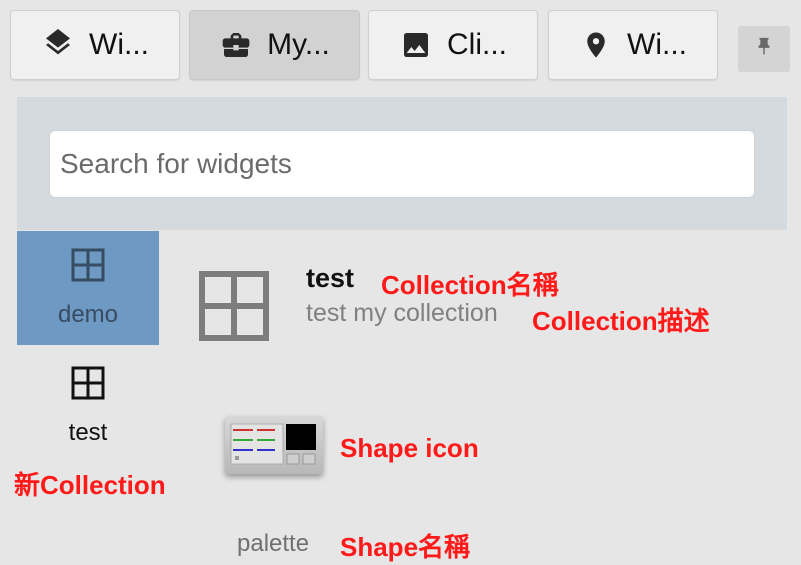 The height and width of the screenshot is (565, 801). What do you see at coordinates (58, 45) in the screenshot?
I see `layers-icon` at bounding box center [58, 45].